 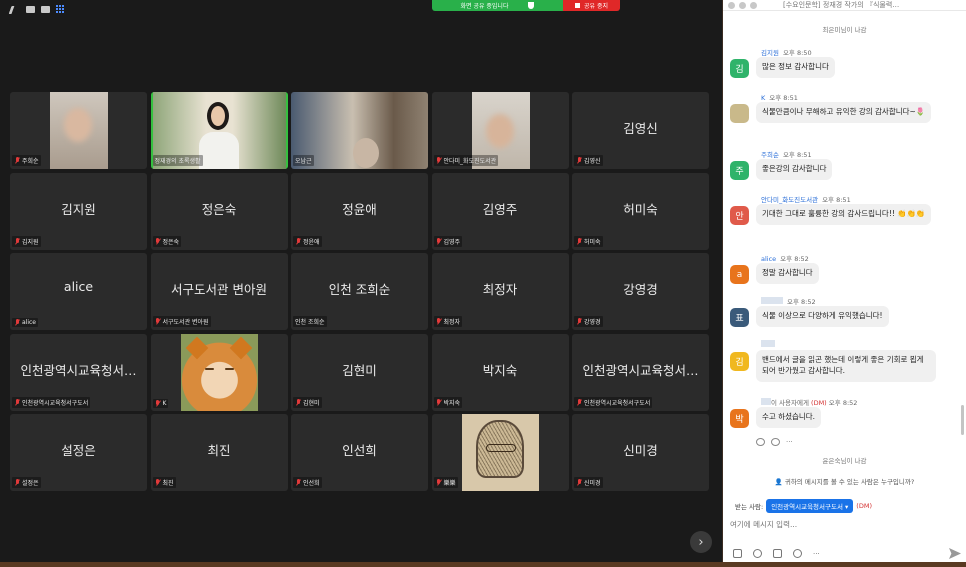 I want to click on people-icon: 👤, so click(x=779, y=482).